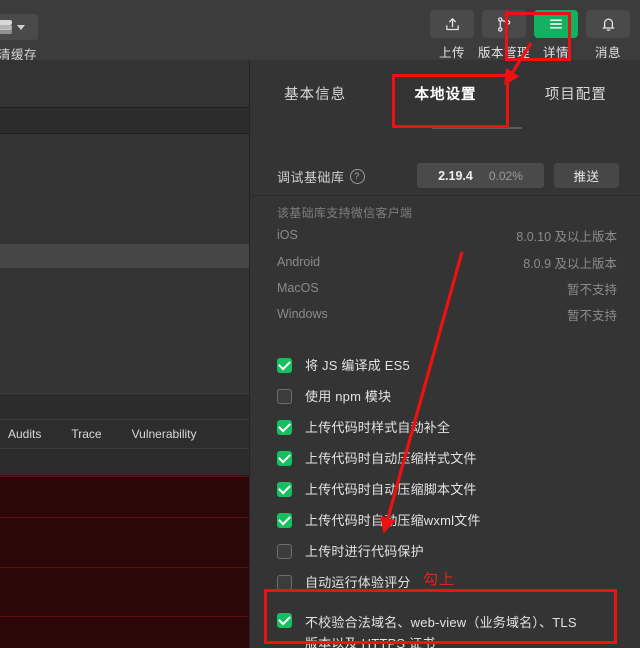 This screenshot has width=640, height=648. I want to click on toolbar-button-messages: 消息, so click(608, 35).